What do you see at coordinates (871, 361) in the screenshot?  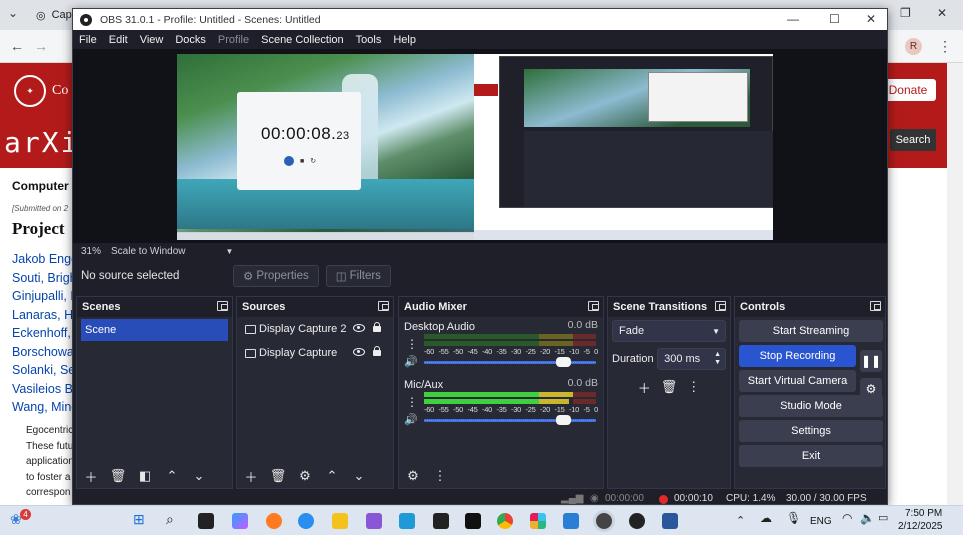 I see `pause-recording-icon: ❚❚` at bounding box center [871, 361].